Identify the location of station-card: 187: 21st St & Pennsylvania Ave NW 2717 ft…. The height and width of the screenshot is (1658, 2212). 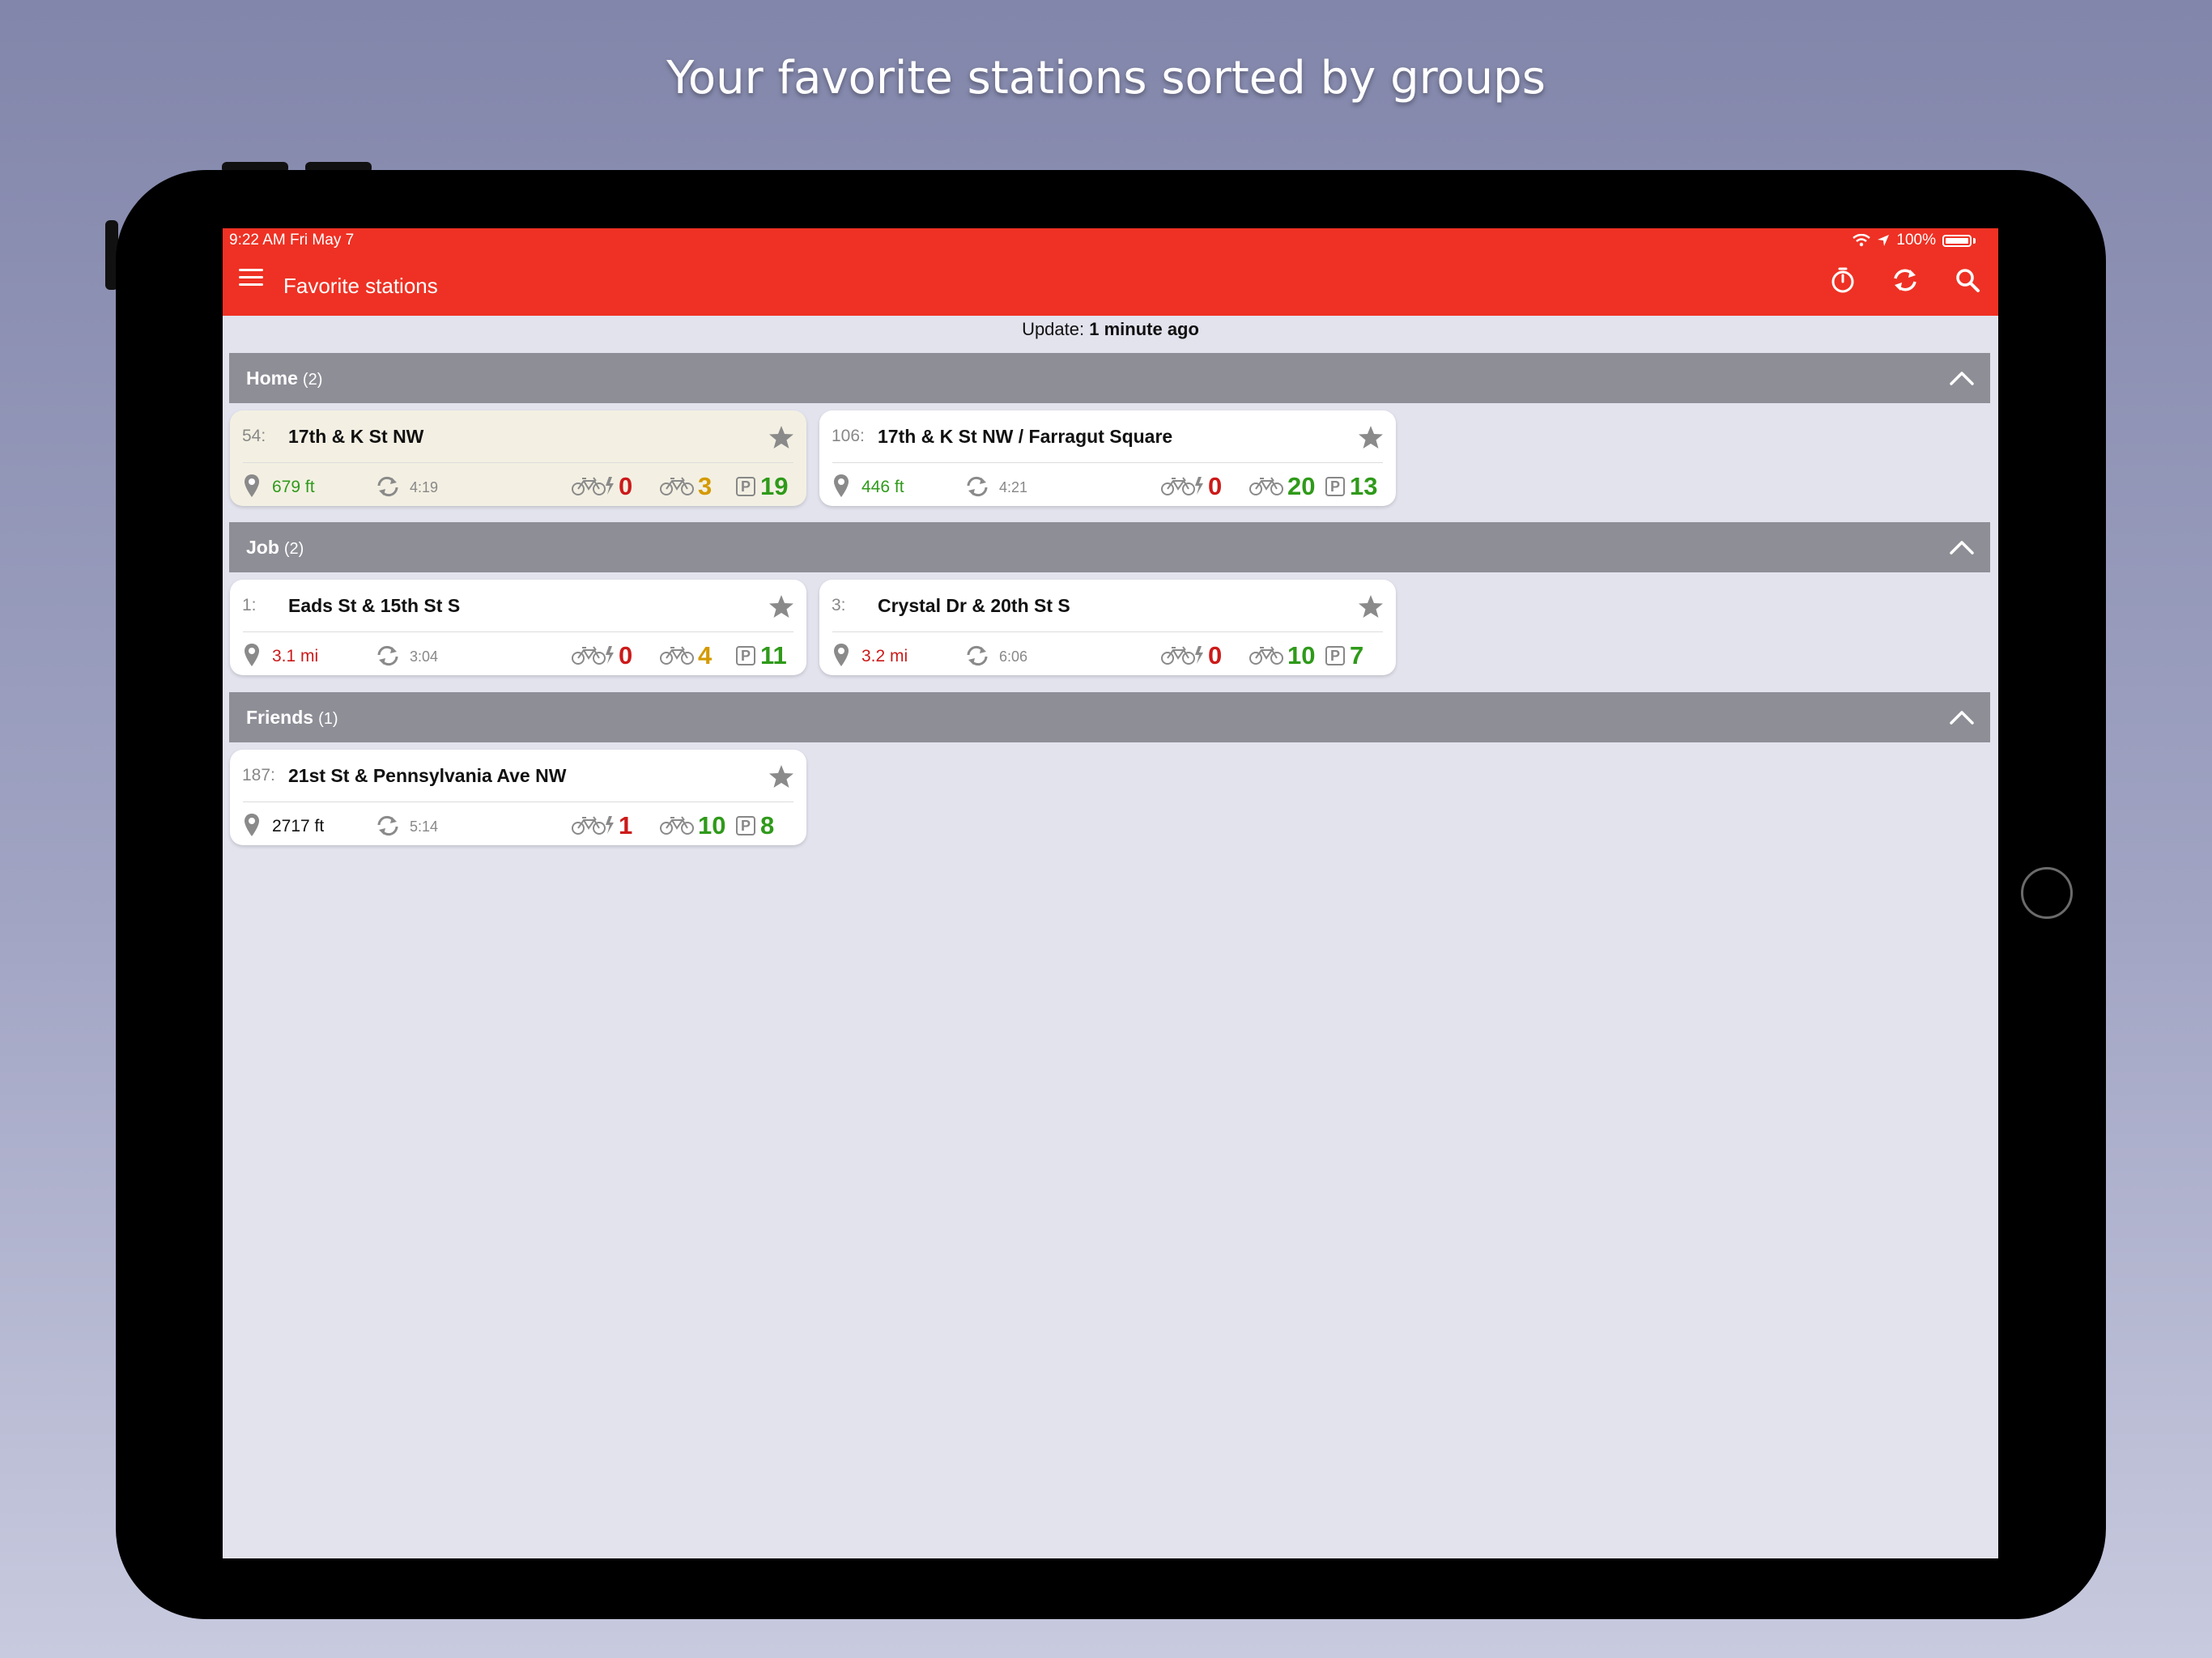
(518, 797).